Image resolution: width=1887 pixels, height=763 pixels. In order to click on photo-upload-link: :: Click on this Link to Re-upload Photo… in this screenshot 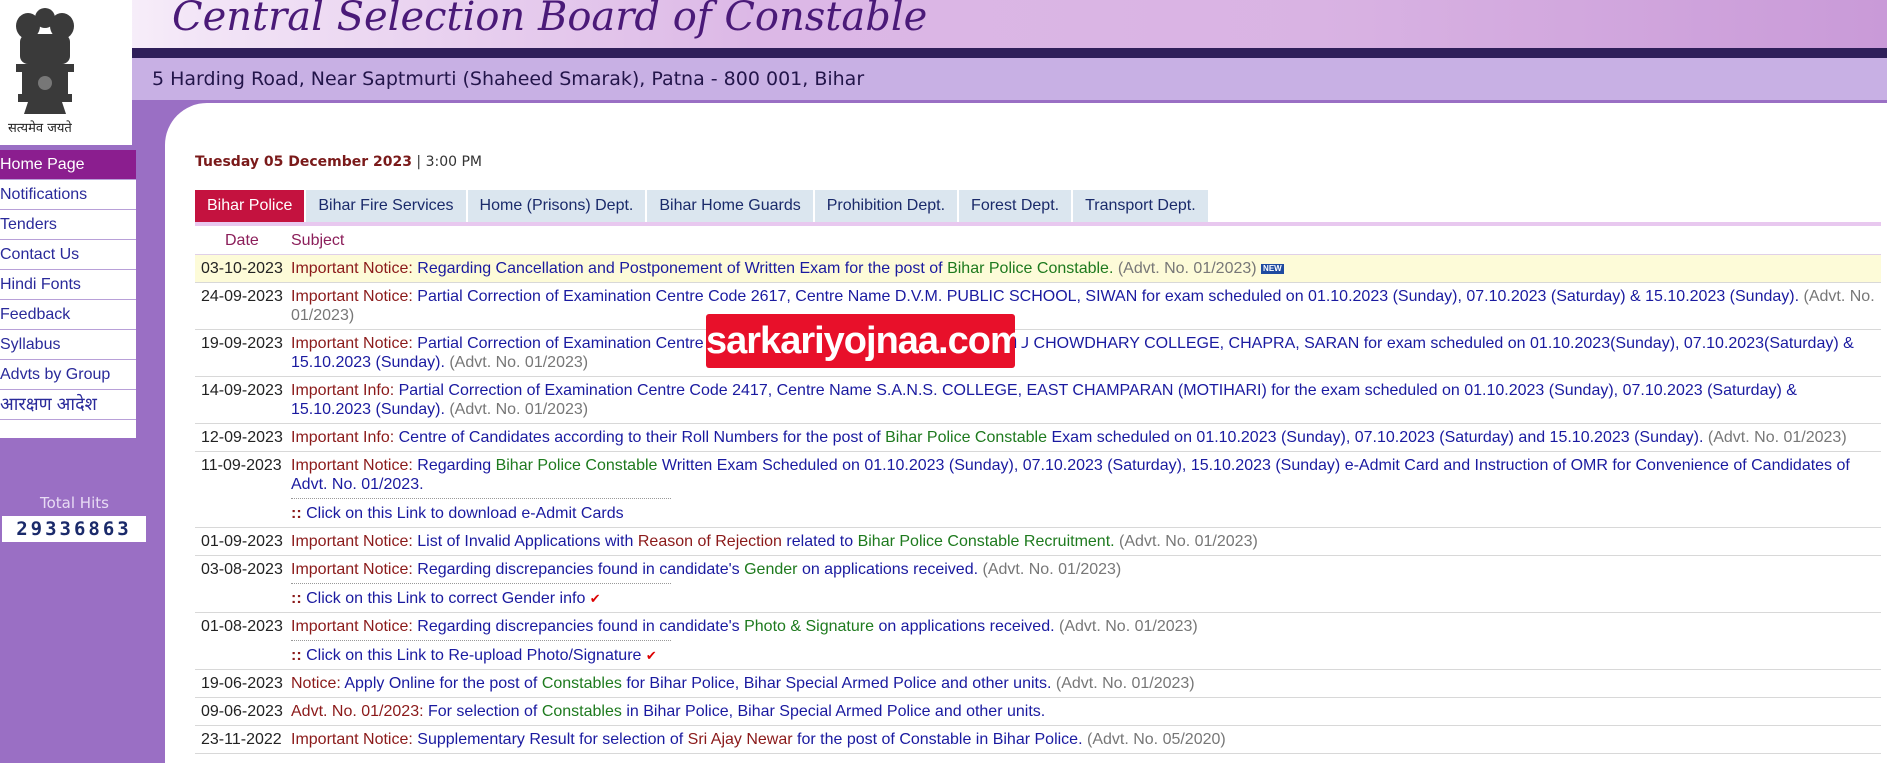, I will do `click(481, 652)`.